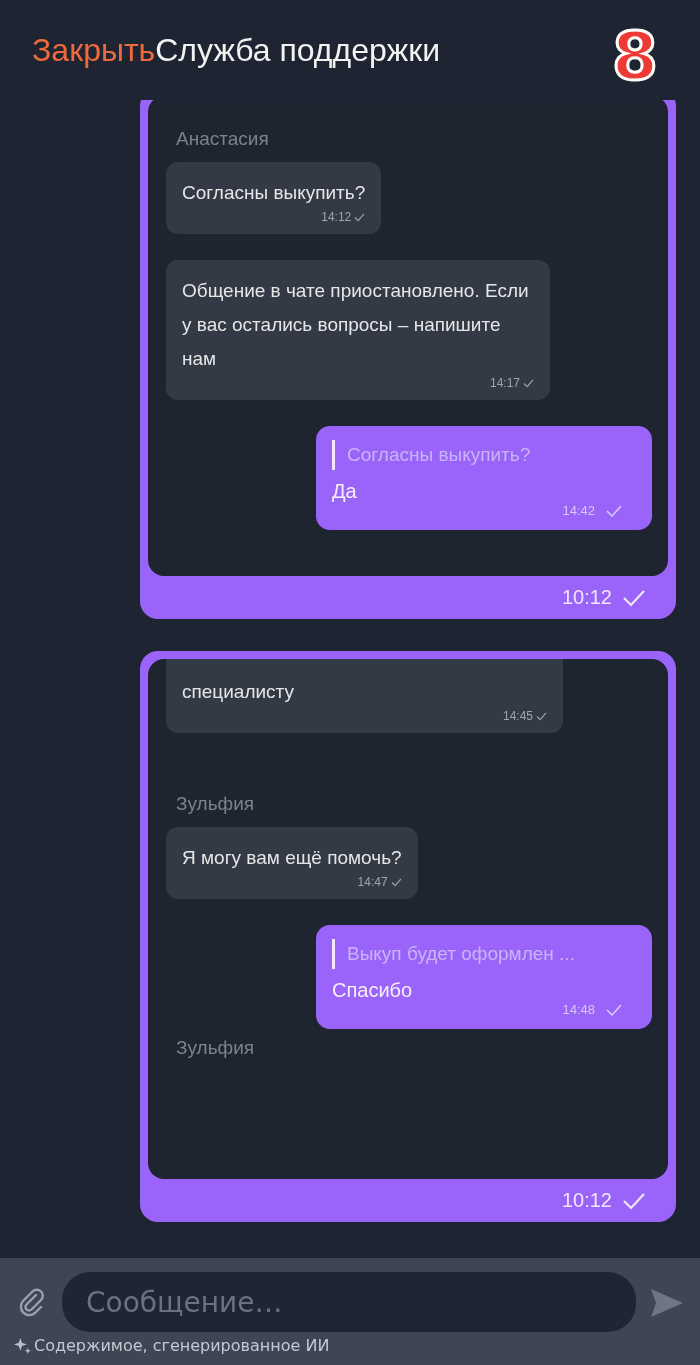  I want to click on message-time: 14:17, so click(504, 383).